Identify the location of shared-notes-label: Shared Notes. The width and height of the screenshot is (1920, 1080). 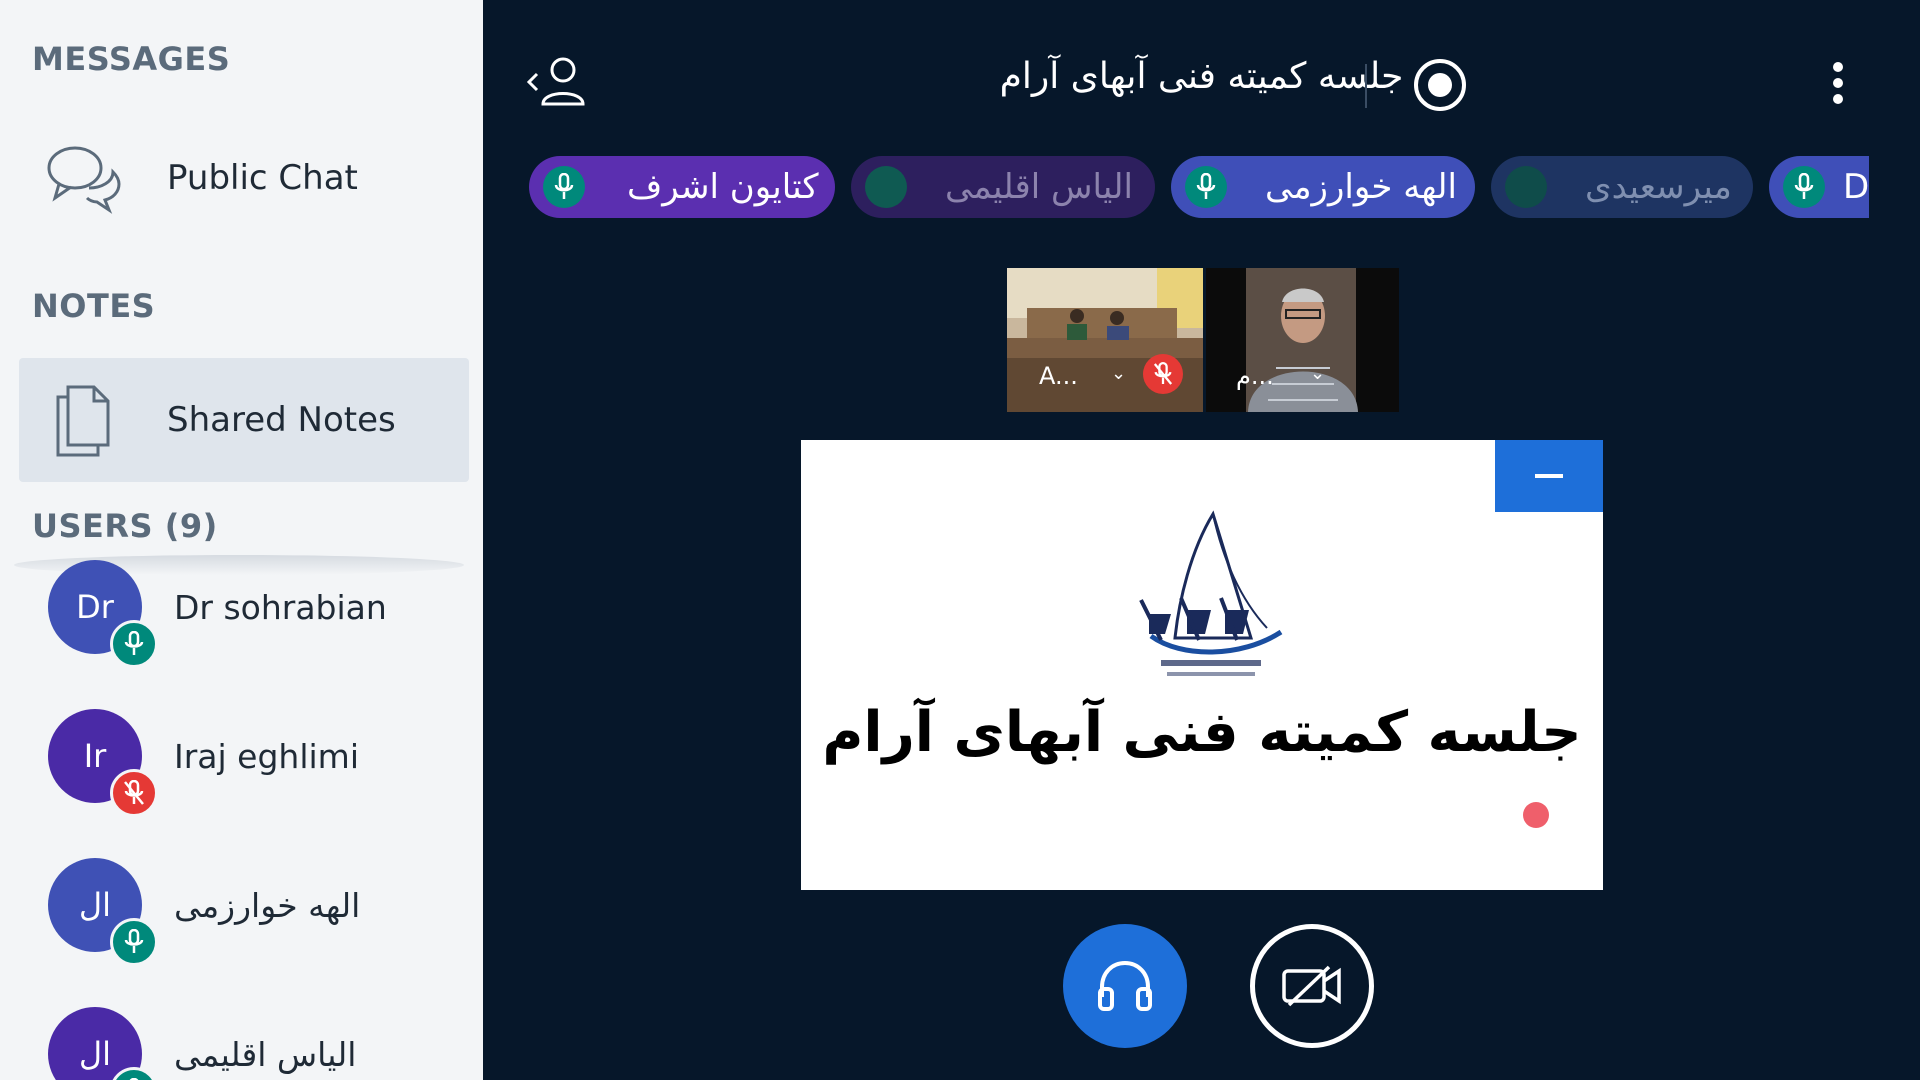
(281, 420).